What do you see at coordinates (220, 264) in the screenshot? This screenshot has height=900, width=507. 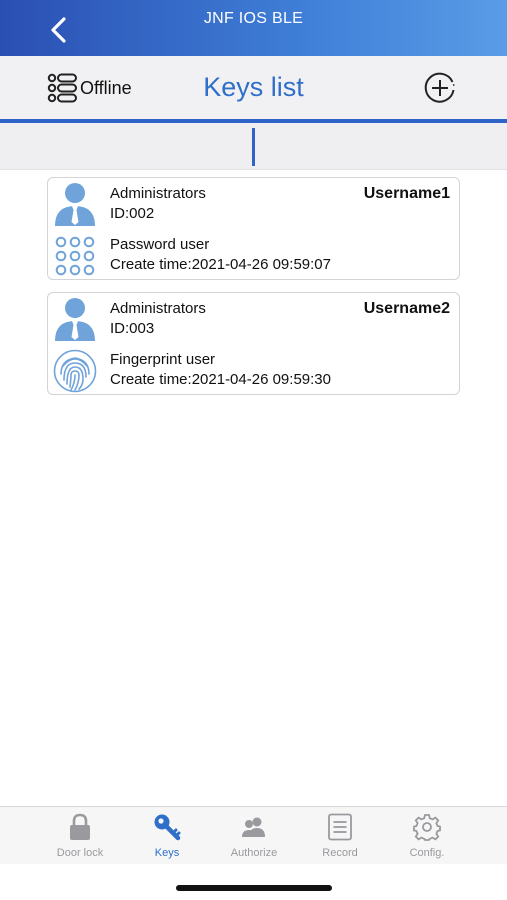 I see `key-create-time: Create time:2021-04-26 09:59:07` at bounding box center [220, 264].